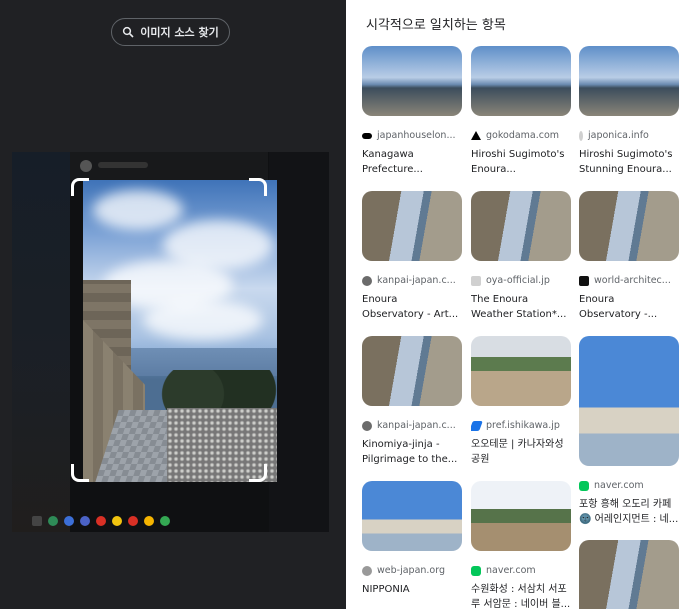  Describe the element at coordinates (180, 331) in the screenshot. I see `selected-photo` at that location.